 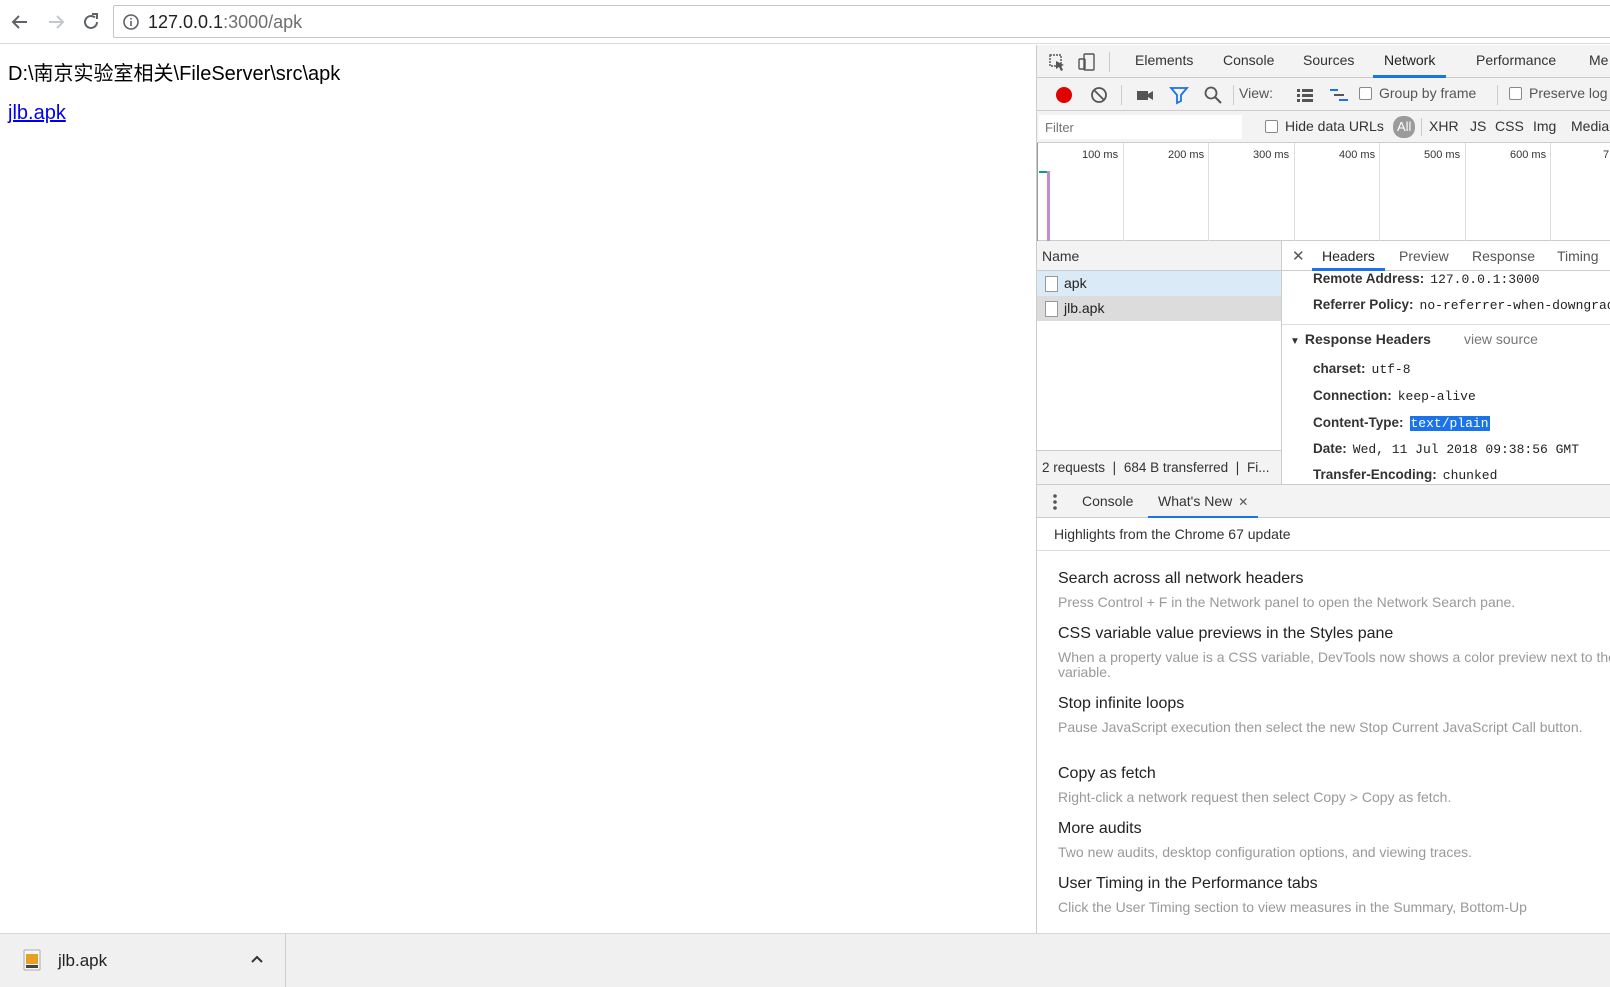 I want to click on news-item-title: More audits, so click(x=1100, y=829).